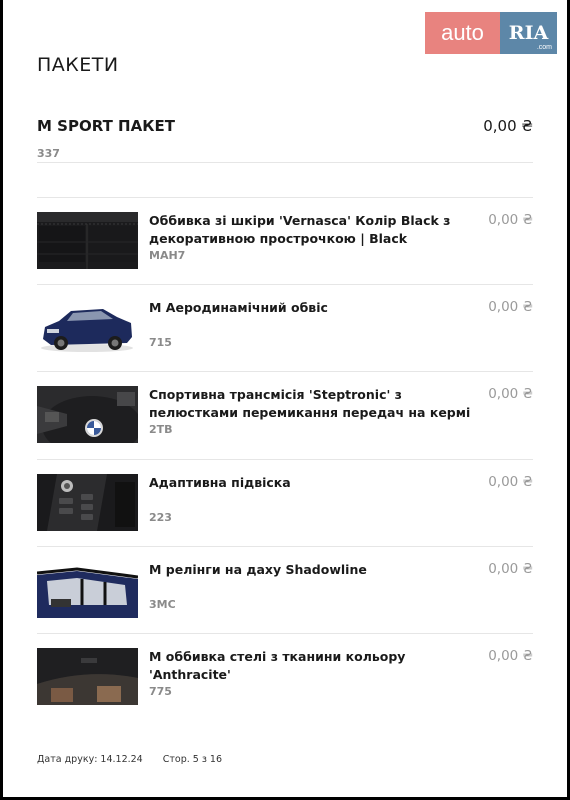  I want to click on package-price: 0,00 ₴, so click(508, 126).